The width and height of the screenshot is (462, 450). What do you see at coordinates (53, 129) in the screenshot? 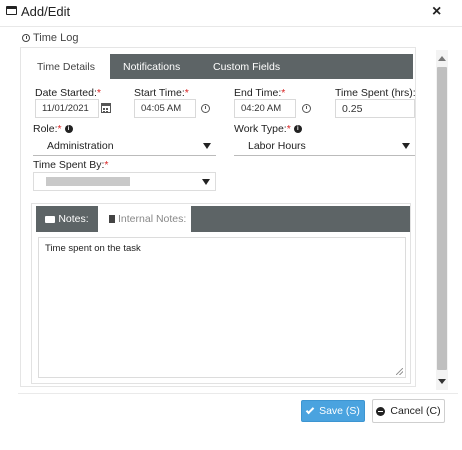
I see `role-label: Role: * i` at bounding box center [53, 129].